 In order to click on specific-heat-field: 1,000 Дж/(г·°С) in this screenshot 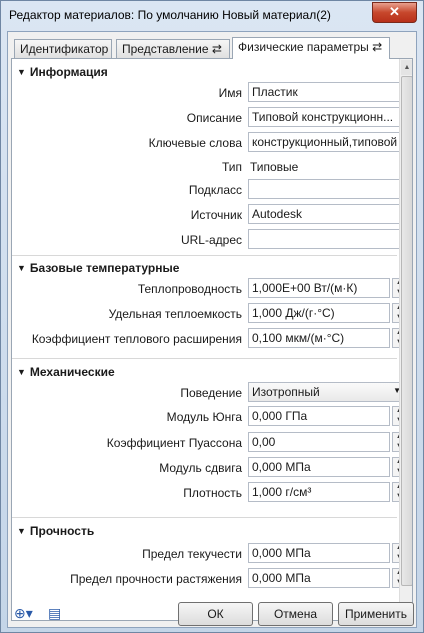, I will do `click(319, 313)`.